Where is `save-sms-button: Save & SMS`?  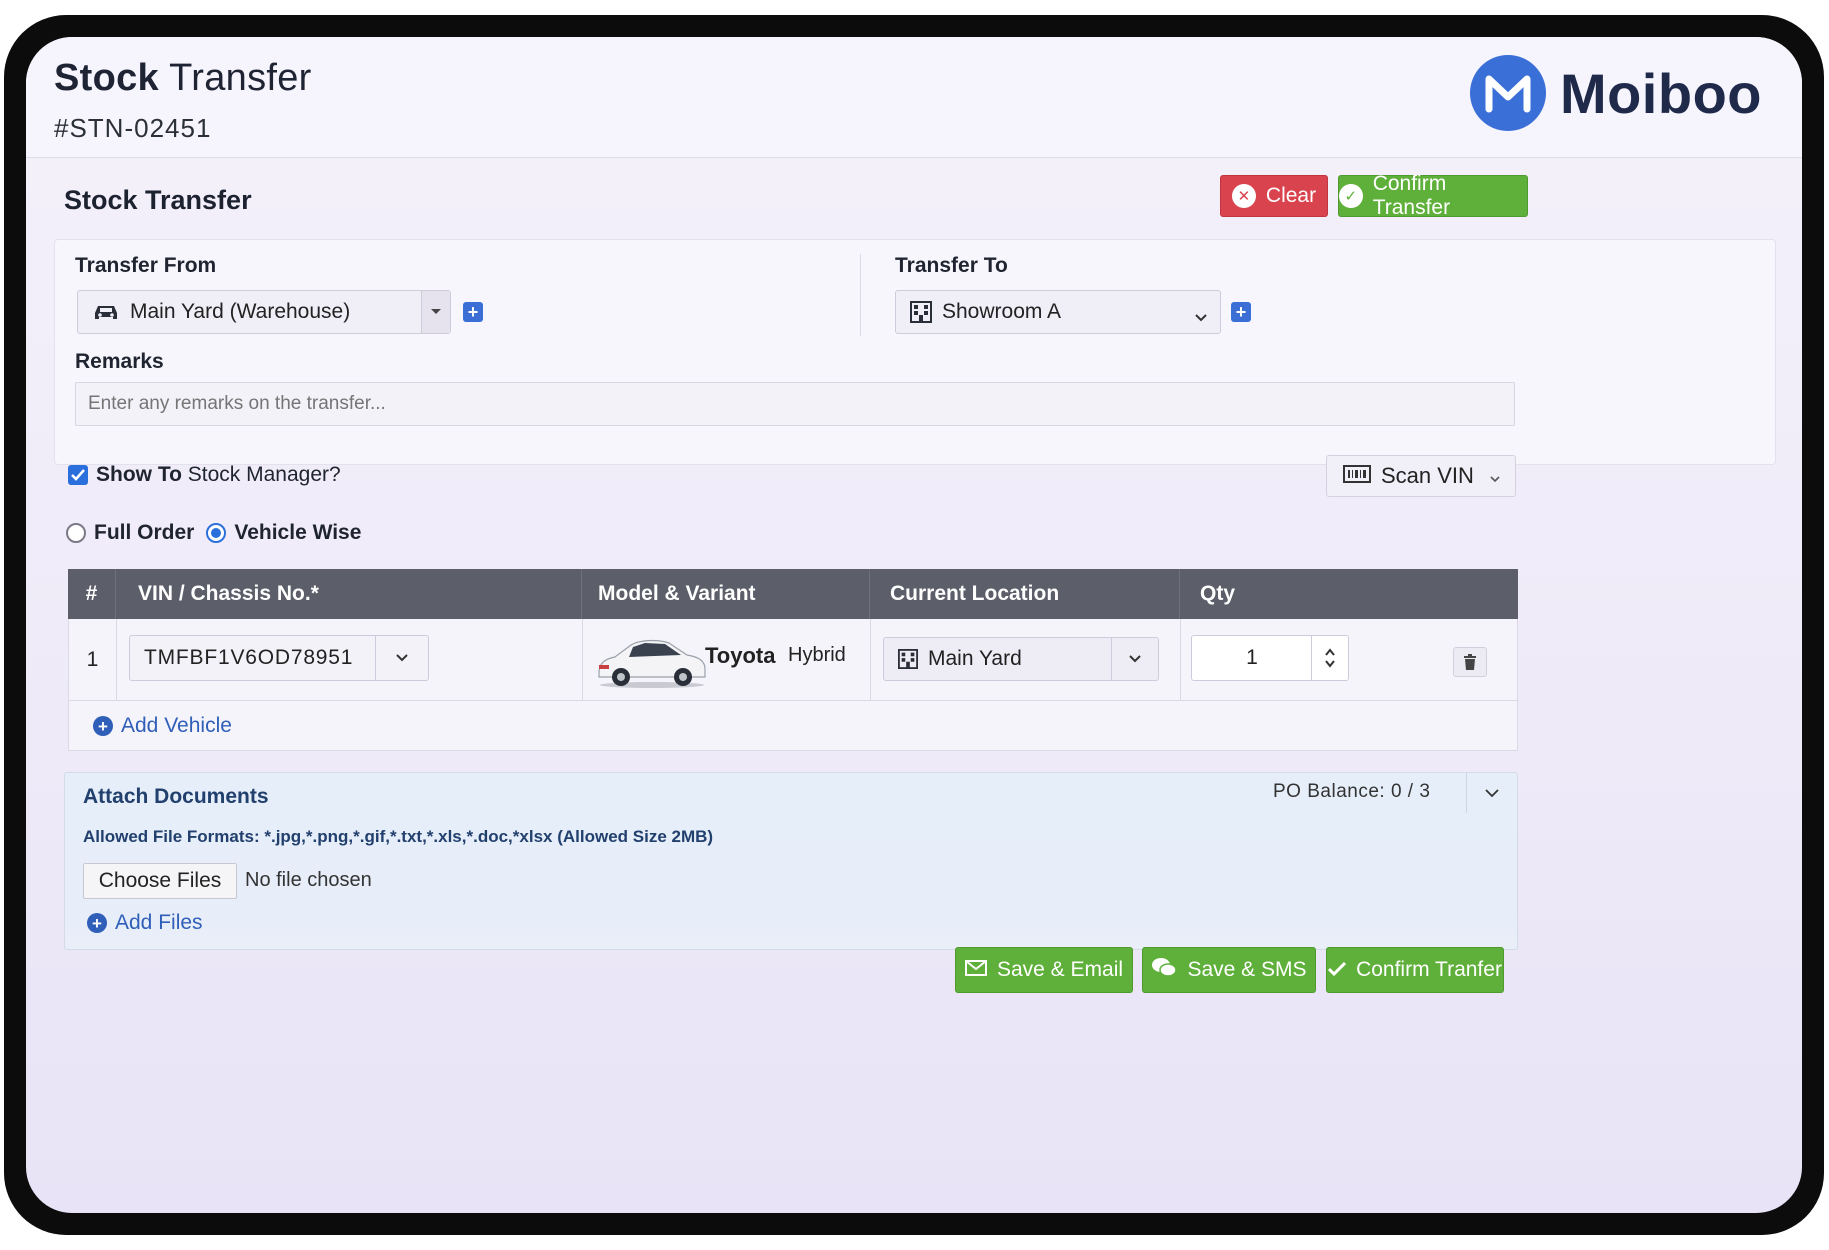
save-sms-button: Save & SMS is located at coordinates (1229, 970).